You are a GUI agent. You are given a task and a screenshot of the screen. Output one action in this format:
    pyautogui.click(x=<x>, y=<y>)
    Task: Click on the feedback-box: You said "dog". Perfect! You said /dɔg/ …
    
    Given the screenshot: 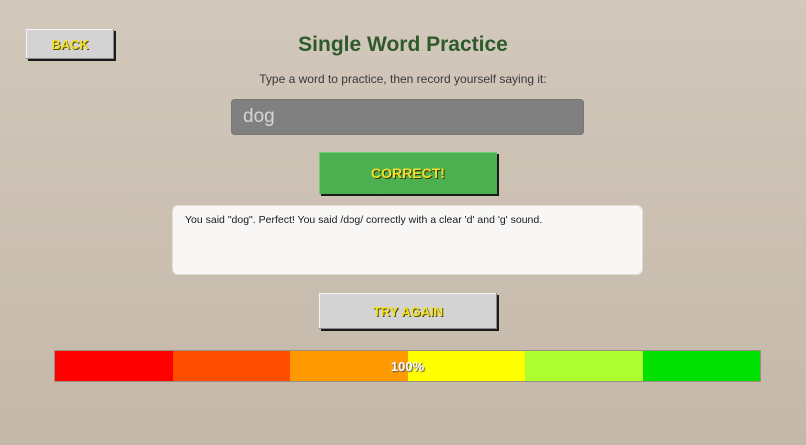 What is the action you would take?
    pyautogui.click(x=407, y=240)
    